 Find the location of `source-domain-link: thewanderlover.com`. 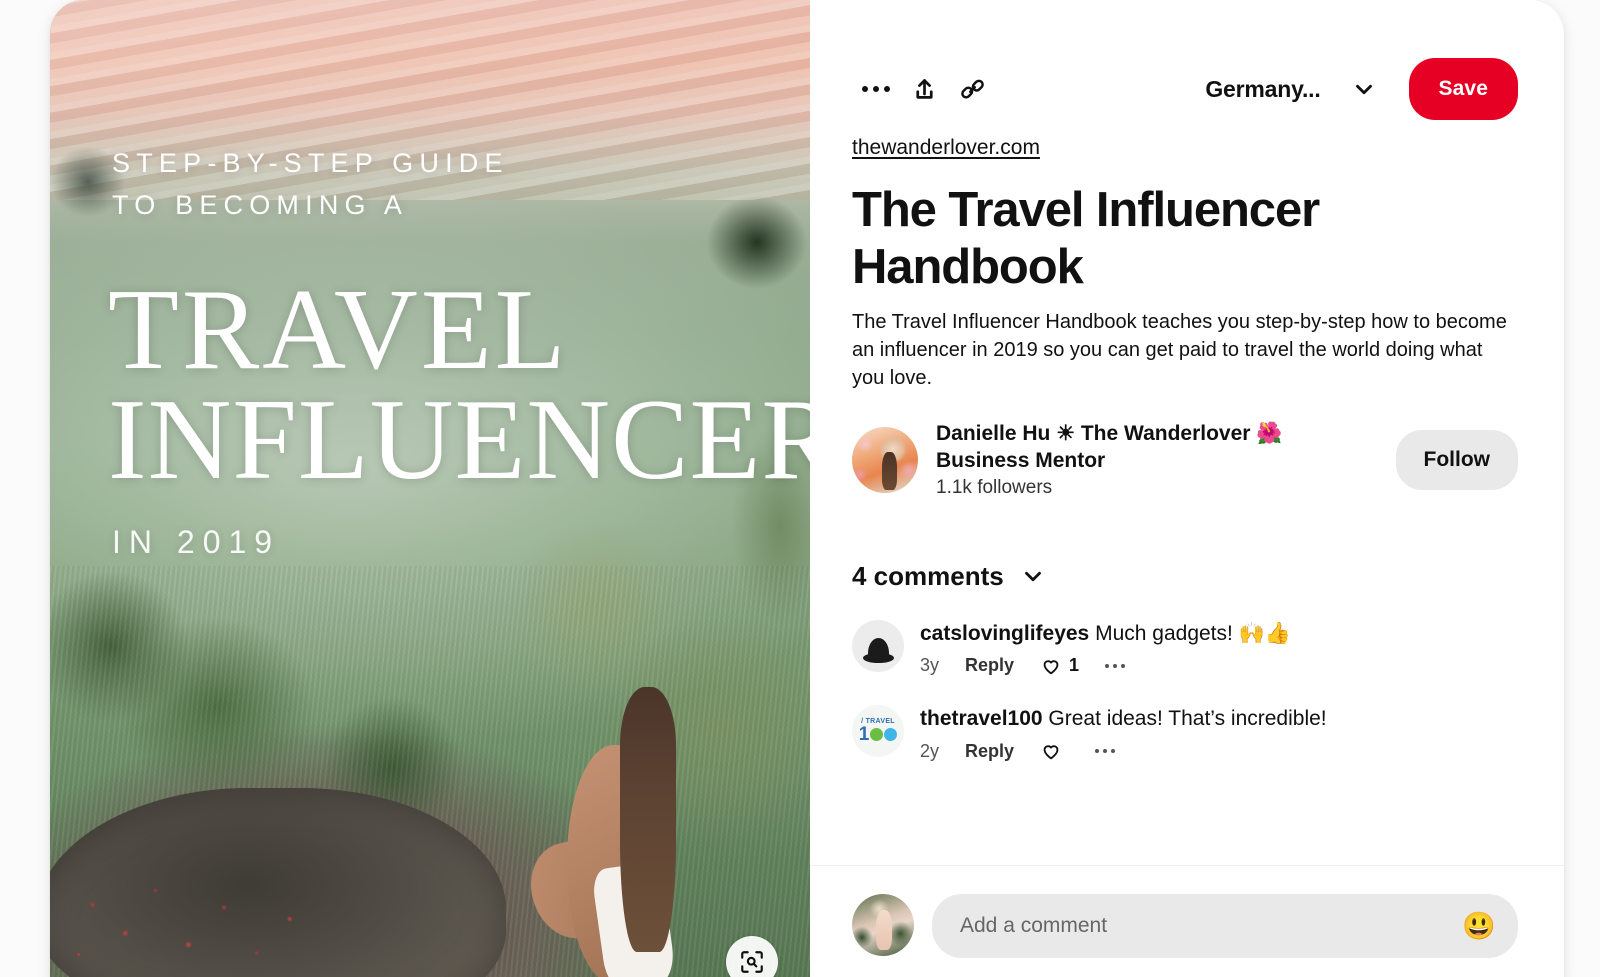

source-domain-link: thewanderlover.com is located at coordinates (946, 148).